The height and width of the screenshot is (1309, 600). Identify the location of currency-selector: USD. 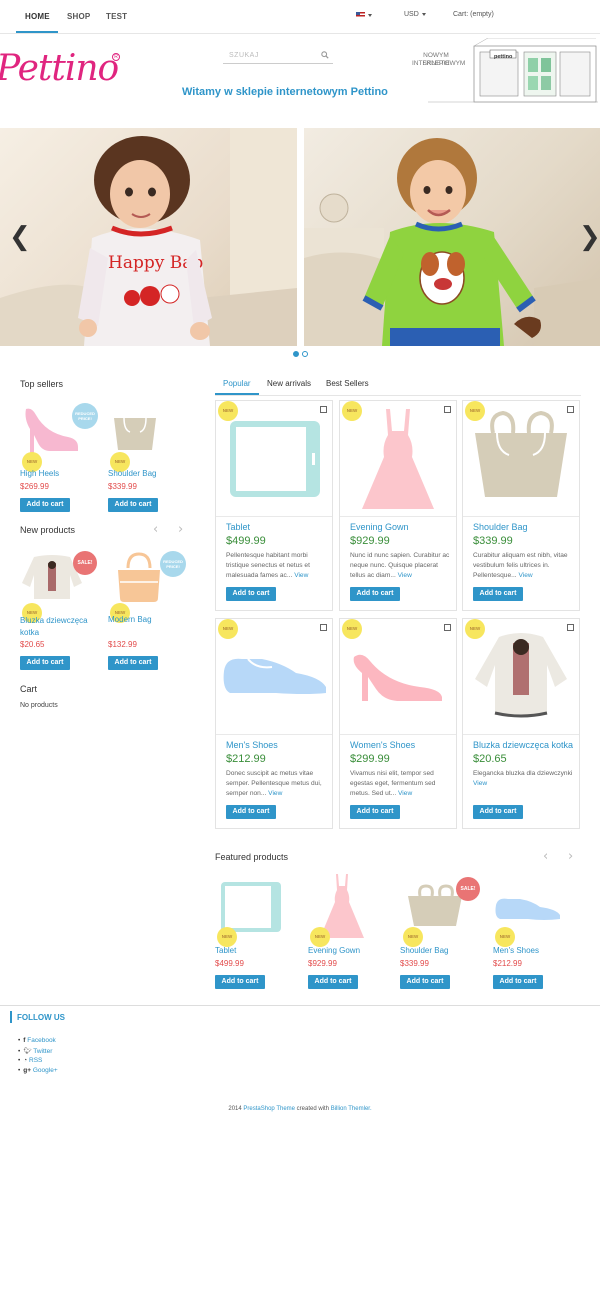
(415, 14).